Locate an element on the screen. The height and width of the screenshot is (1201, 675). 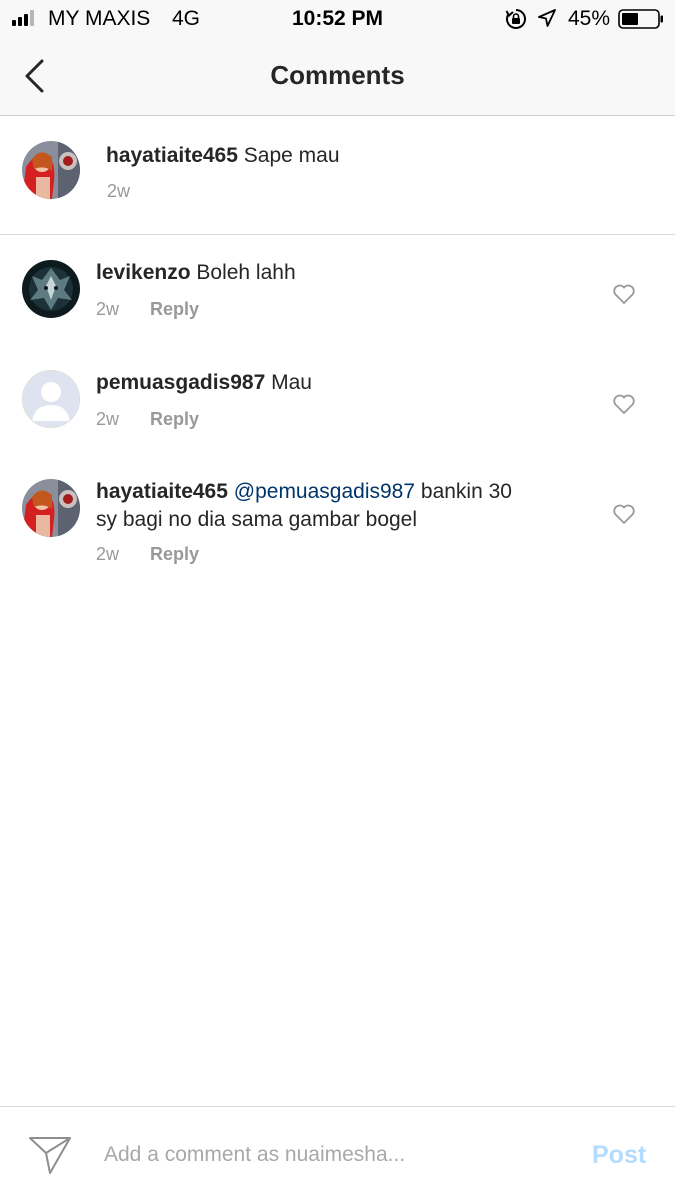
caption-body: Sape mau is located at coordinates (291, 155).